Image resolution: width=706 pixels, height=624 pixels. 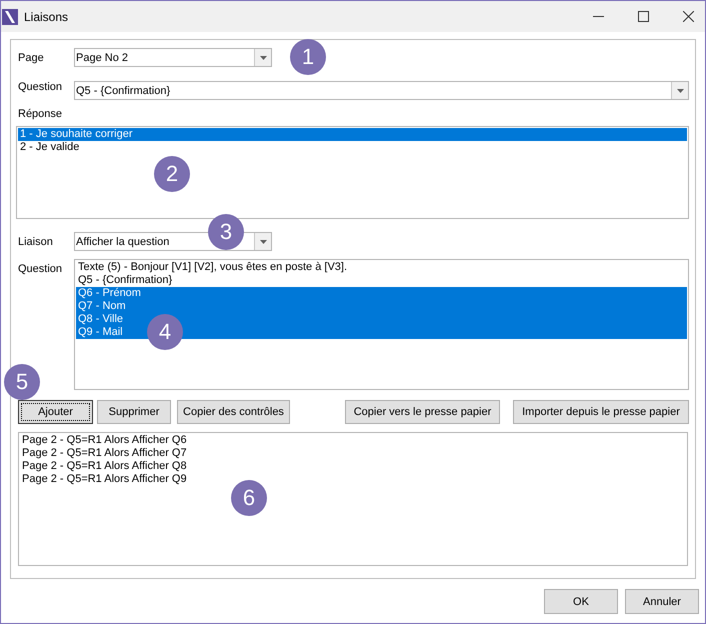 I want to click on field-label: Page, so click(x=31, y=57).